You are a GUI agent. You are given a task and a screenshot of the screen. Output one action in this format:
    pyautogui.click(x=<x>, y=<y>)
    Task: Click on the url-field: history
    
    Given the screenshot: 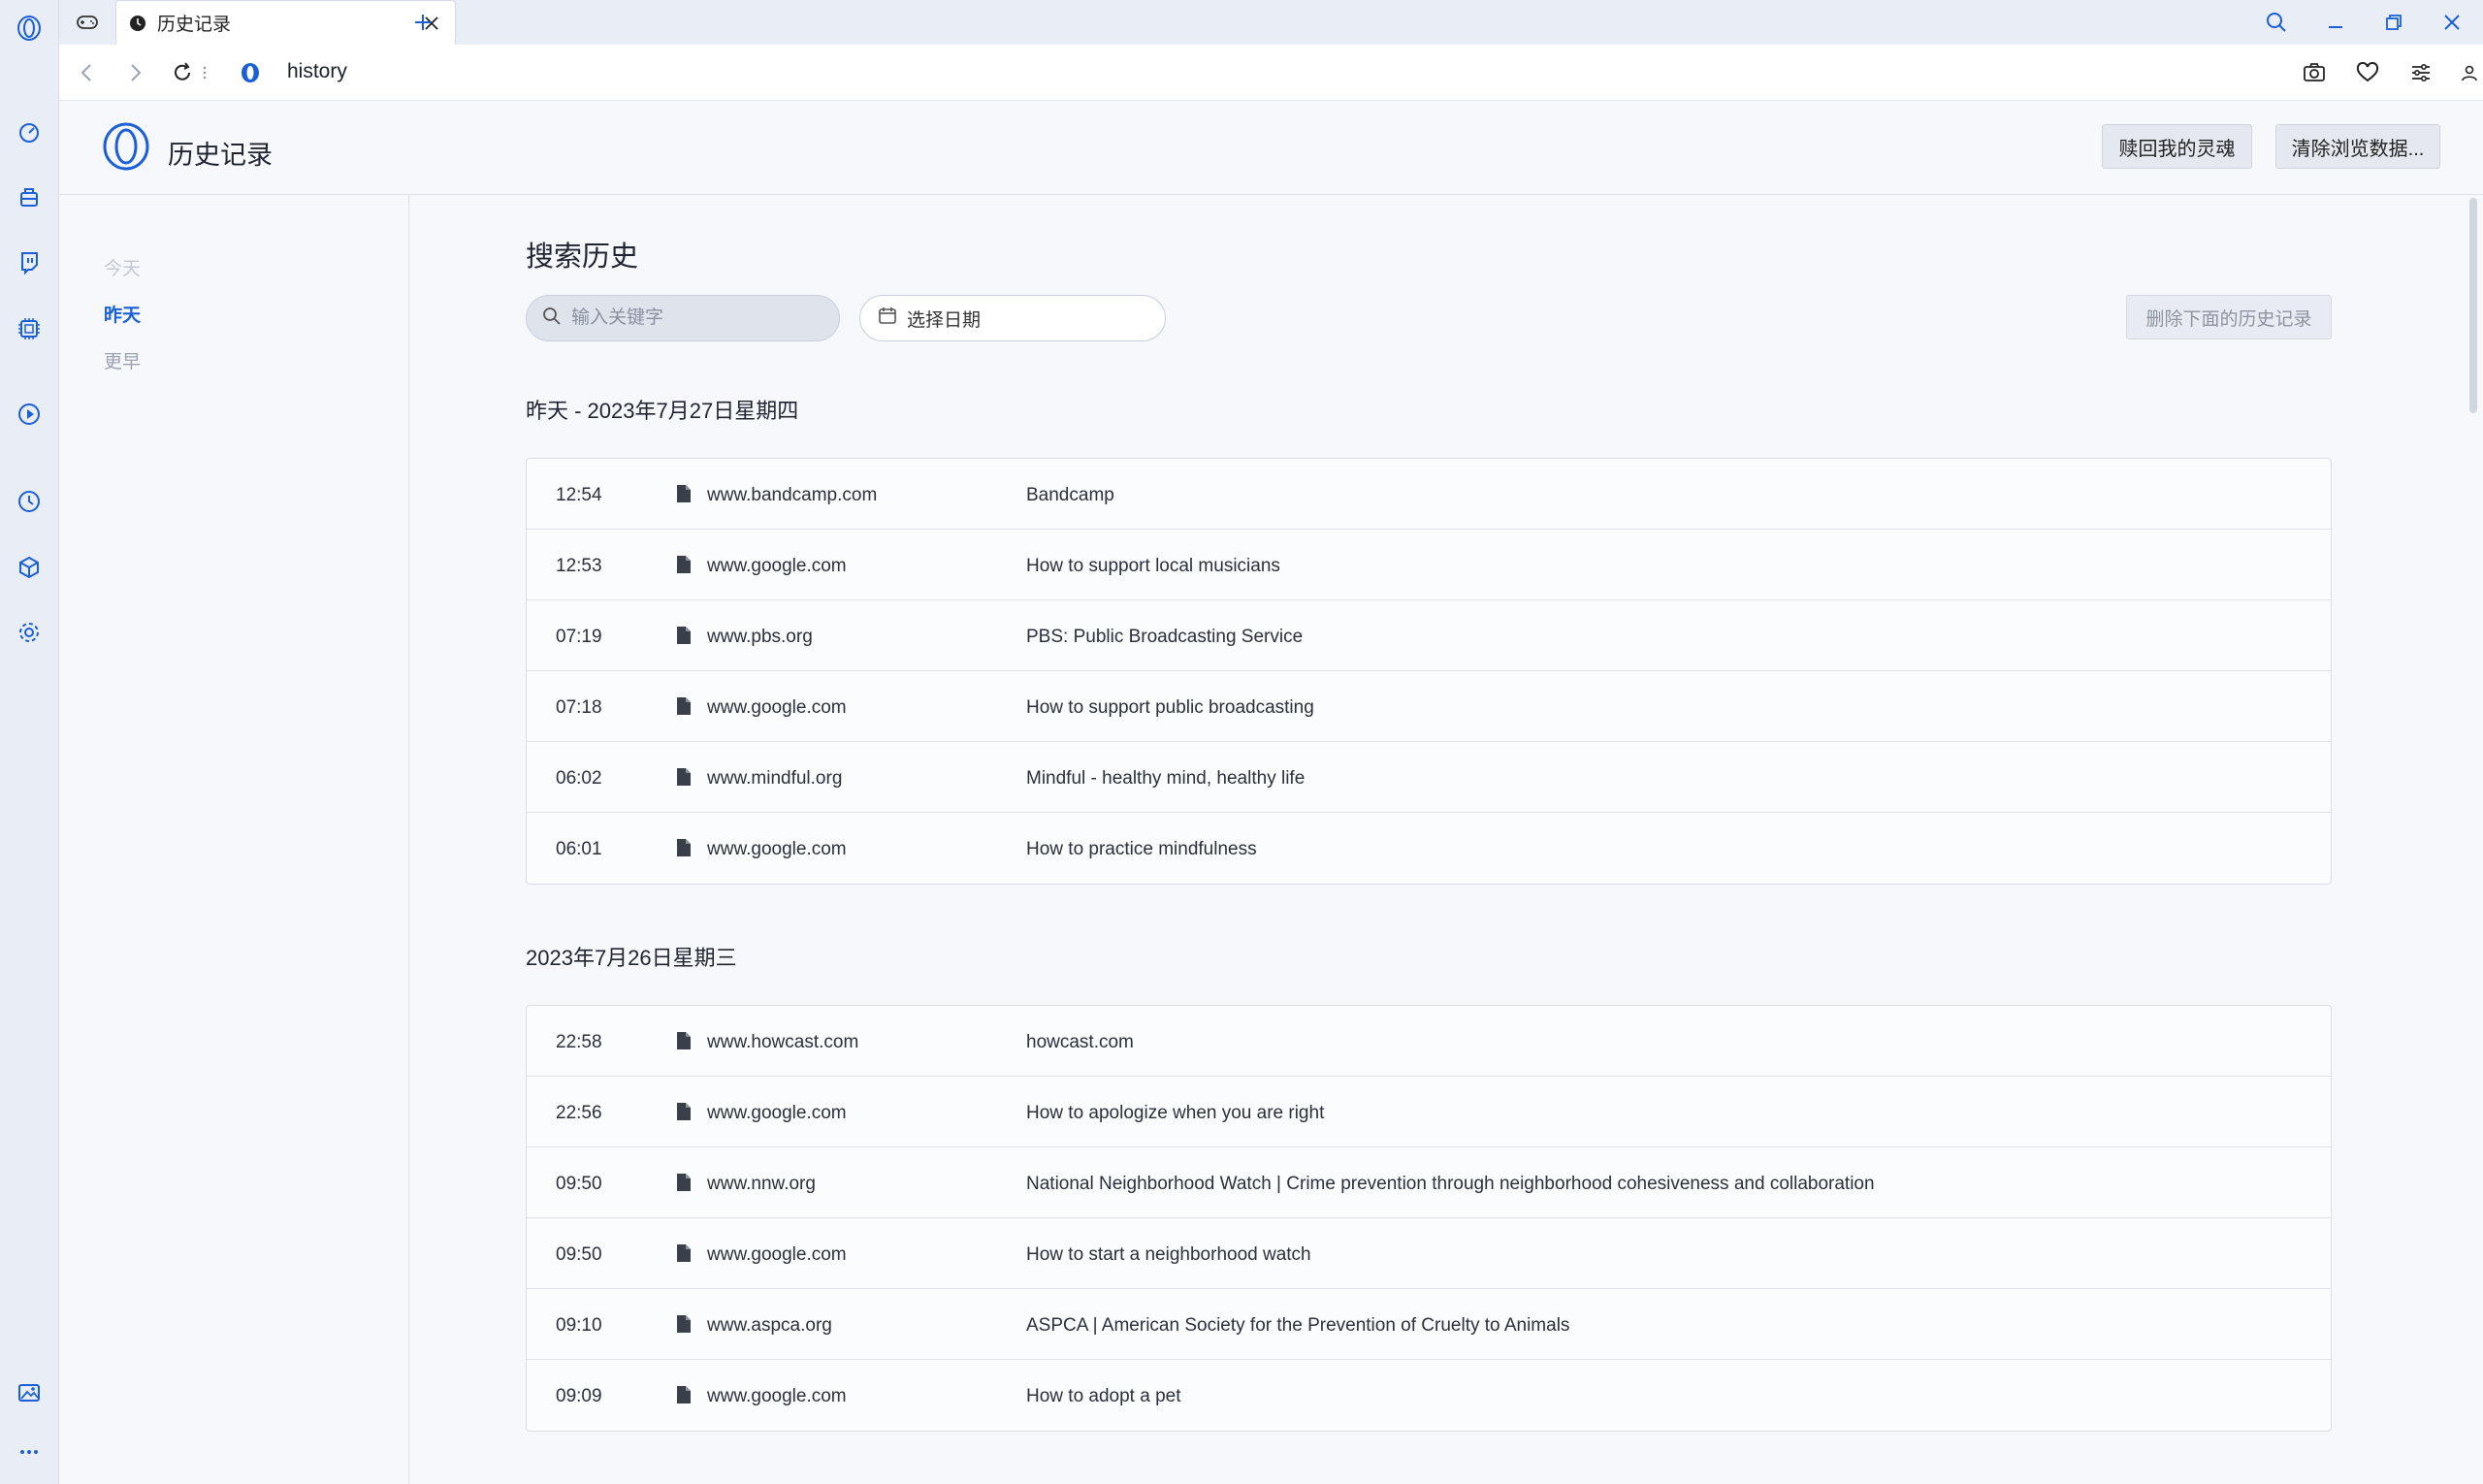 What is the action you would take?
    pyautogui.click(x=317, y=71)
    